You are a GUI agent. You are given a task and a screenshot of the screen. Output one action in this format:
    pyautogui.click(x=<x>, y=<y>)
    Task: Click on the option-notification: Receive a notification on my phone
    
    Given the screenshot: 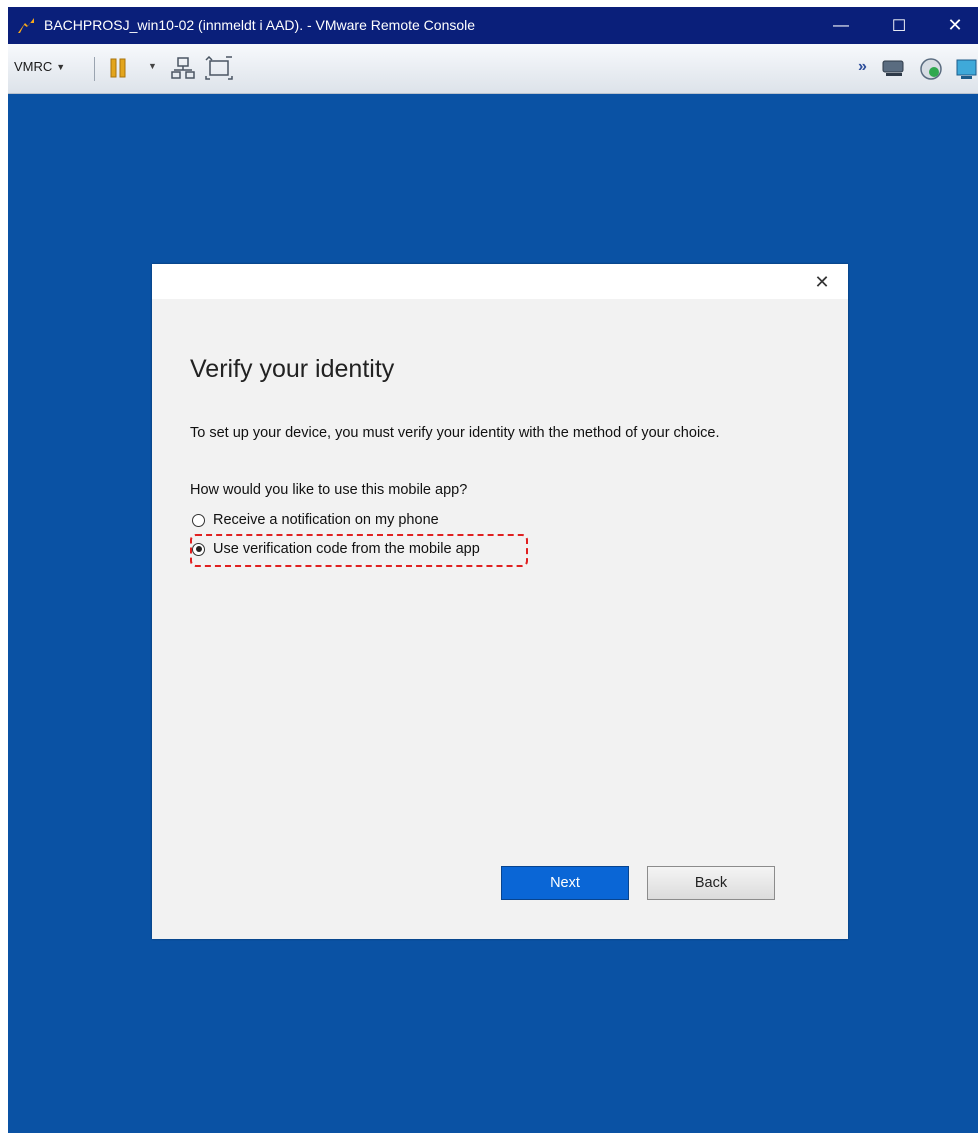 What is the action you would take?
    pyautogui.click(x=315, y=520)
    